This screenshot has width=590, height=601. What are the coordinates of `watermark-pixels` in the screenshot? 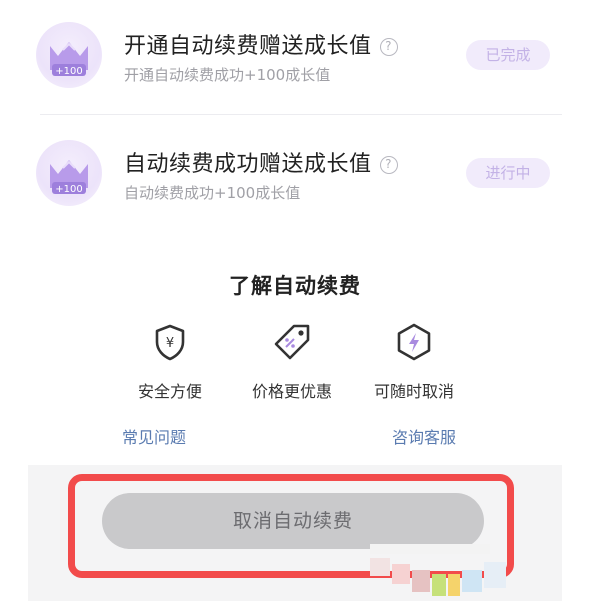 It's located at (445, 572).